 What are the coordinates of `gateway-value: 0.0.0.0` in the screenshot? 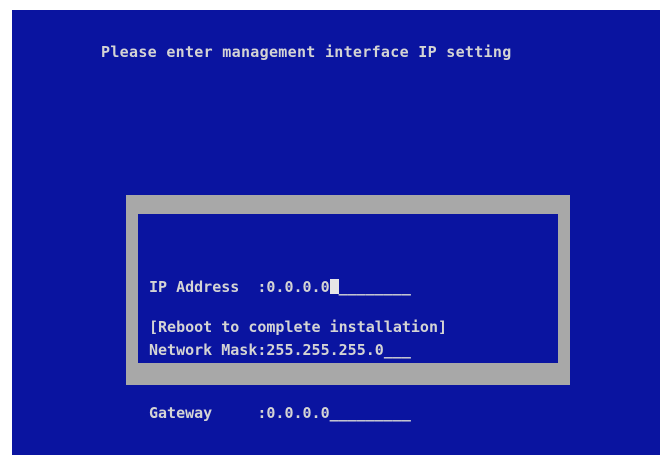 It's located at (298, 413).